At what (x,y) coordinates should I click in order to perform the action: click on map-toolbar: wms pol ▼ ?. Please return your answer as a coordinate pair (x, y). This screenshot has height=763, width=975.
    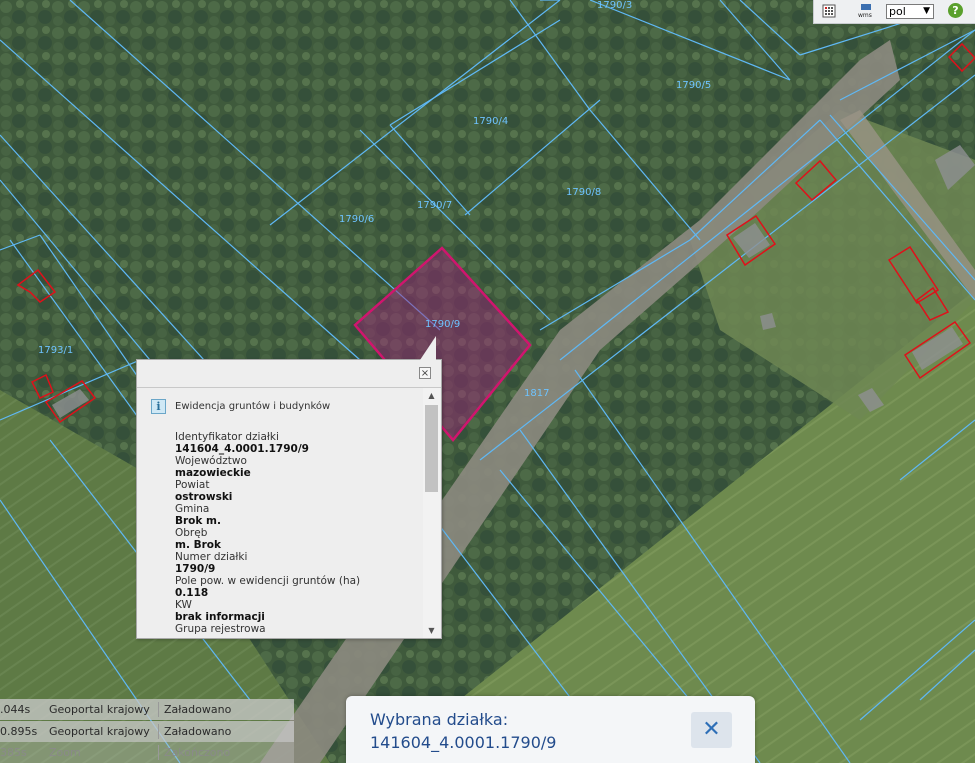
    Looking at the image, I should click on (894, 12).